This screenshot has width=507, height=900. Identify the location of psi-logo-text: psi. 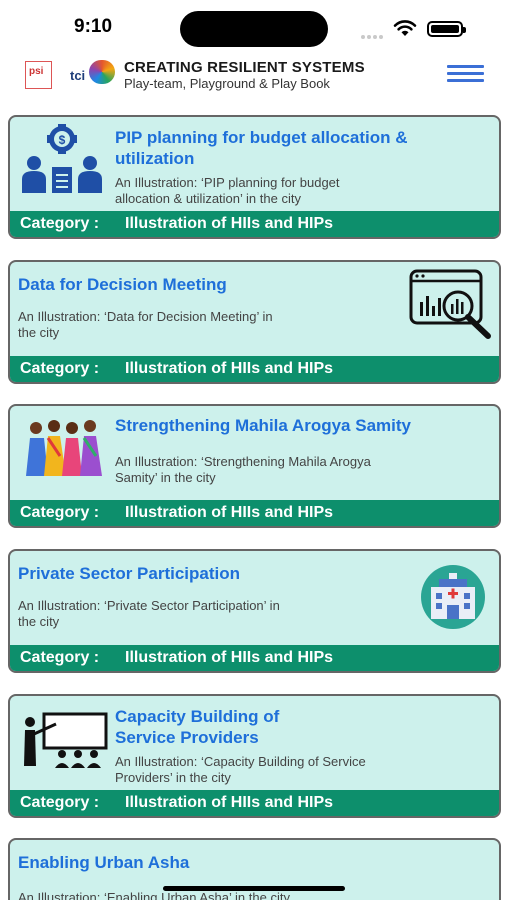
(36, 71).